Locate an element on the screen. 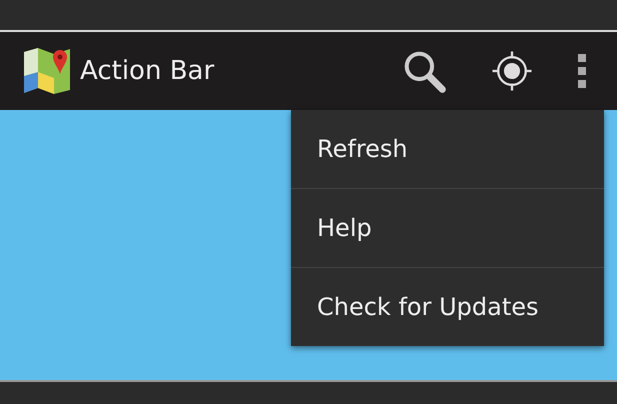 The height and width of the screenshot is (404, 617). menu-item: Help is located at coordinates (447, 228).